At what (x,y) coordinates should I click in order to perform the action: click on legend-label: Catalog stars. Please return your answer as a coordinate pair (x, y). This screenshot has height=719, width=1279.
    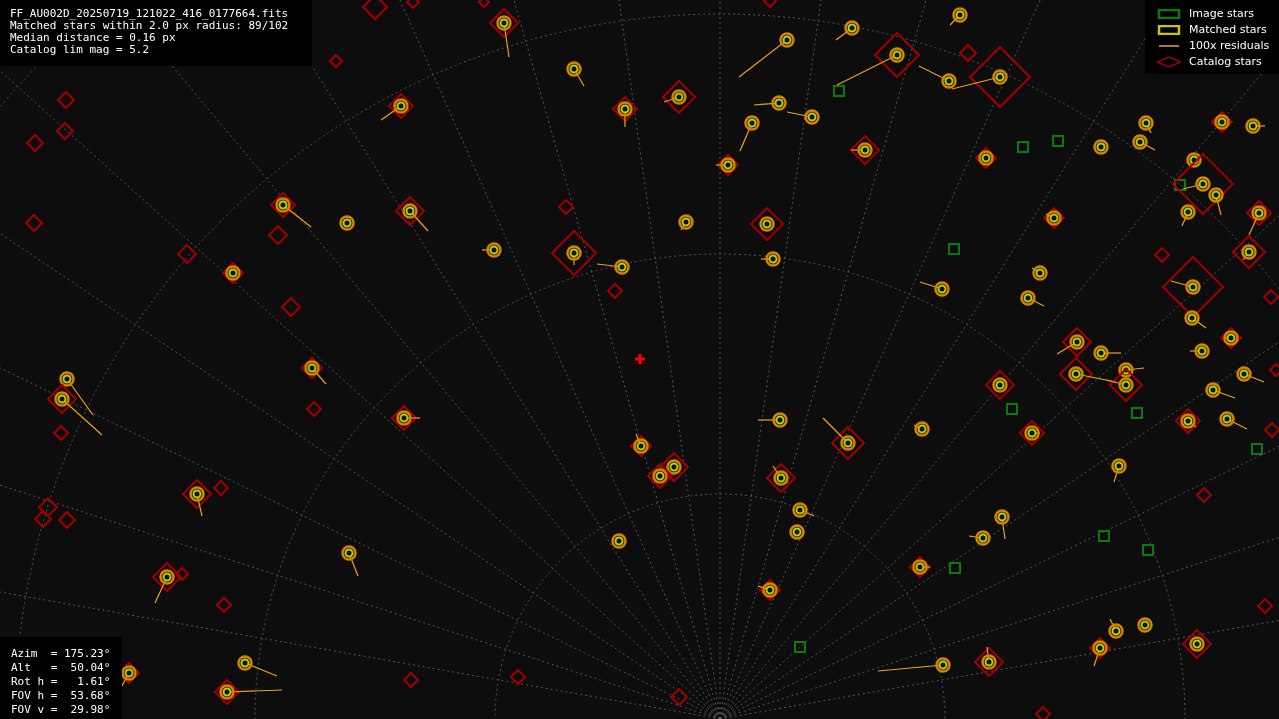
    Looking at the image, I should click on (1225, 61).